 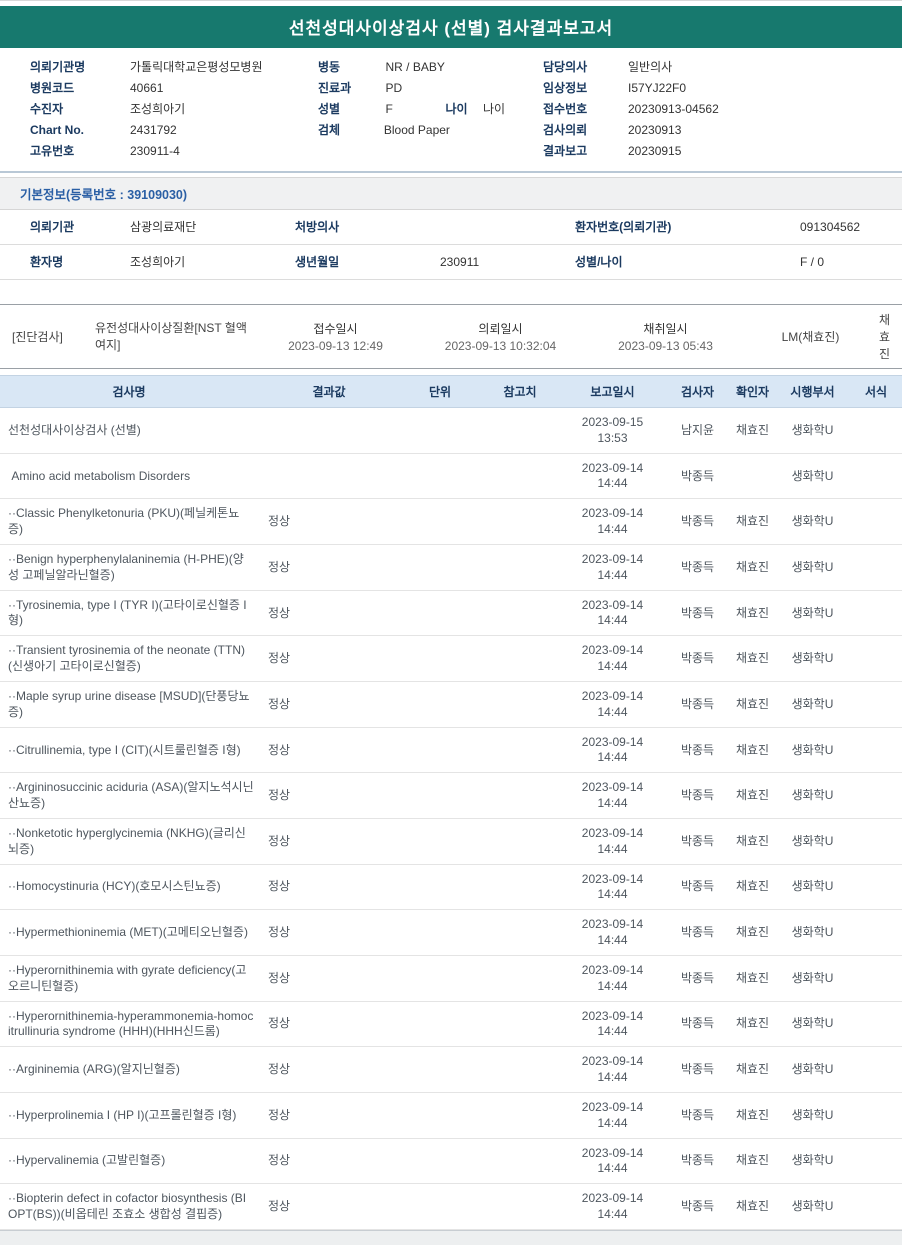 I want to click on column-header-unit: 단위, so click(x=440, y=391).